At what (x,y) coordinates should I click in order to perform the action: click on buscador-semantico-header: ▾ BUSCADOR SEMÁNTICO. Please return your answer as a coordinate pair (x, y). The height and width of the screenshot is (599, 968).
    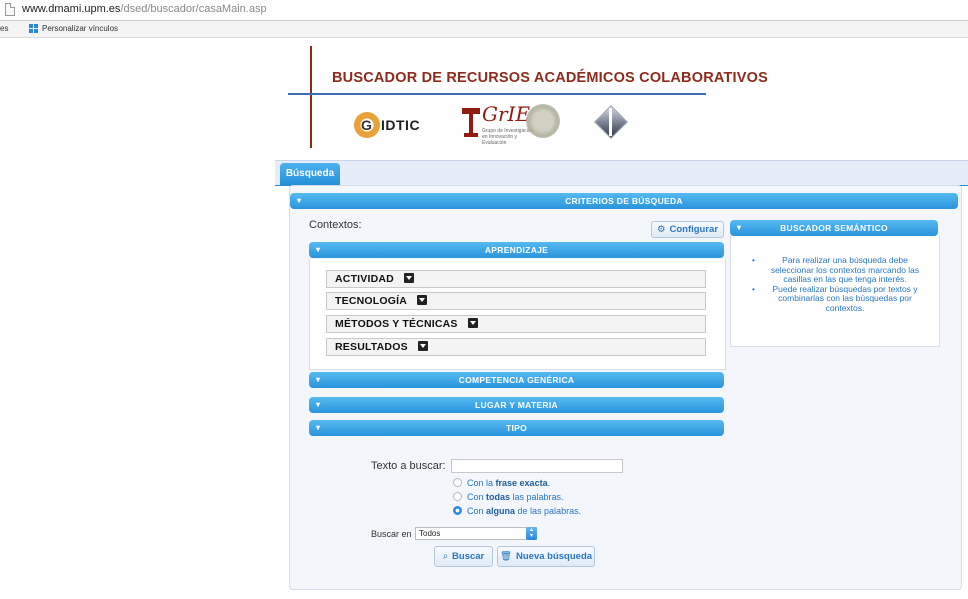
    Looking at the image, I should click on (834, 228).